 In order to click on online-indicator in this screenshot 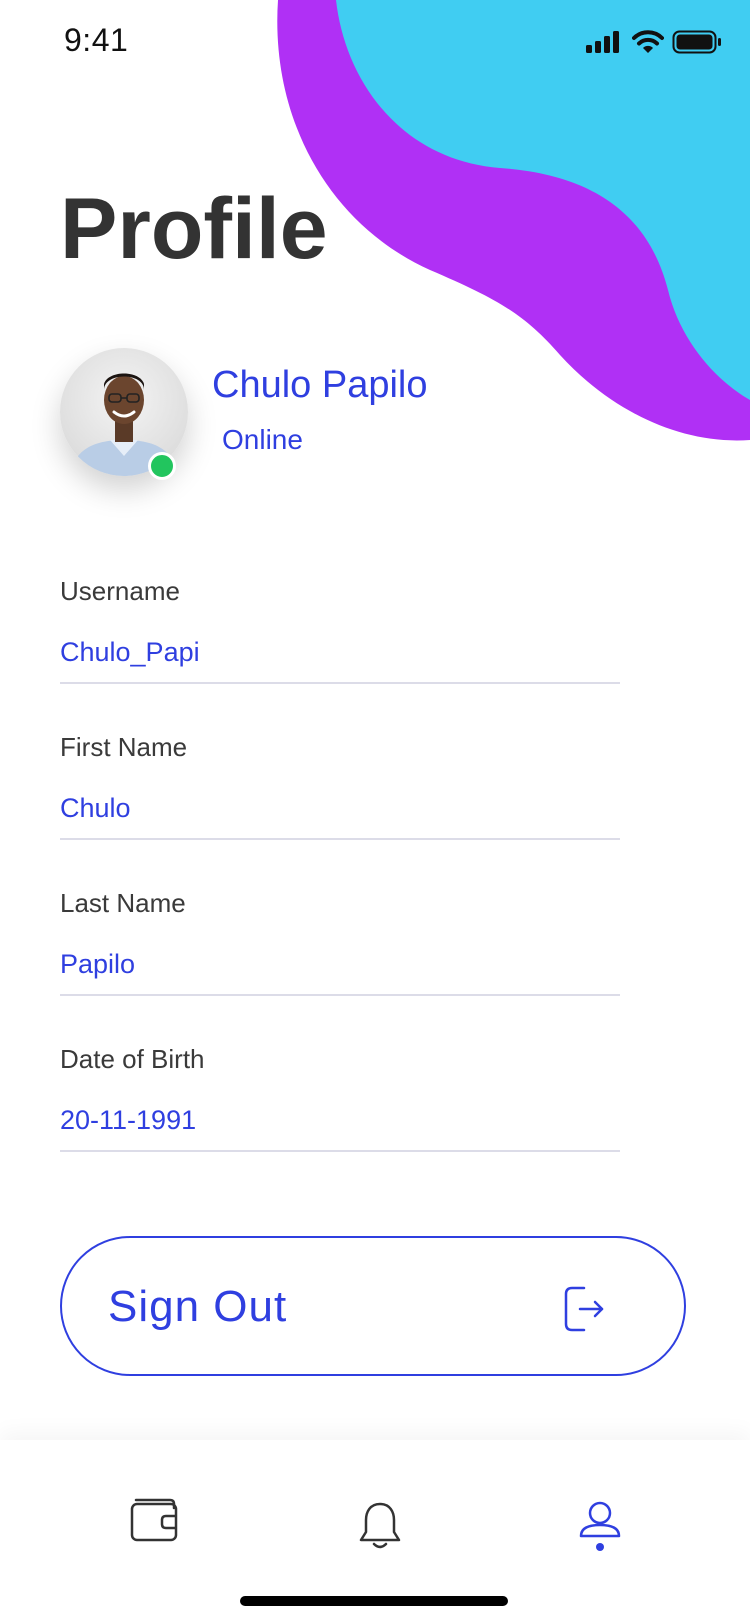, I will do `click(162, 466)`.